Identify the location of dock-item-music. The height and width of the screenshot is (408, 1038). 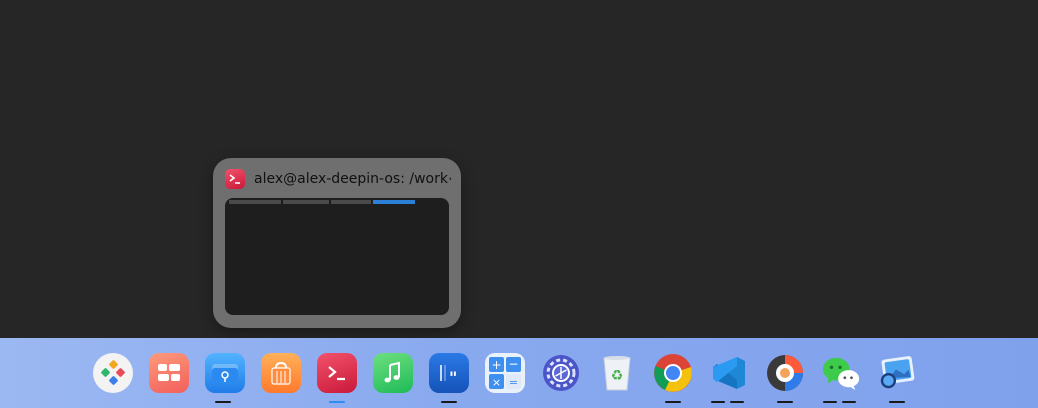
(393, 375).